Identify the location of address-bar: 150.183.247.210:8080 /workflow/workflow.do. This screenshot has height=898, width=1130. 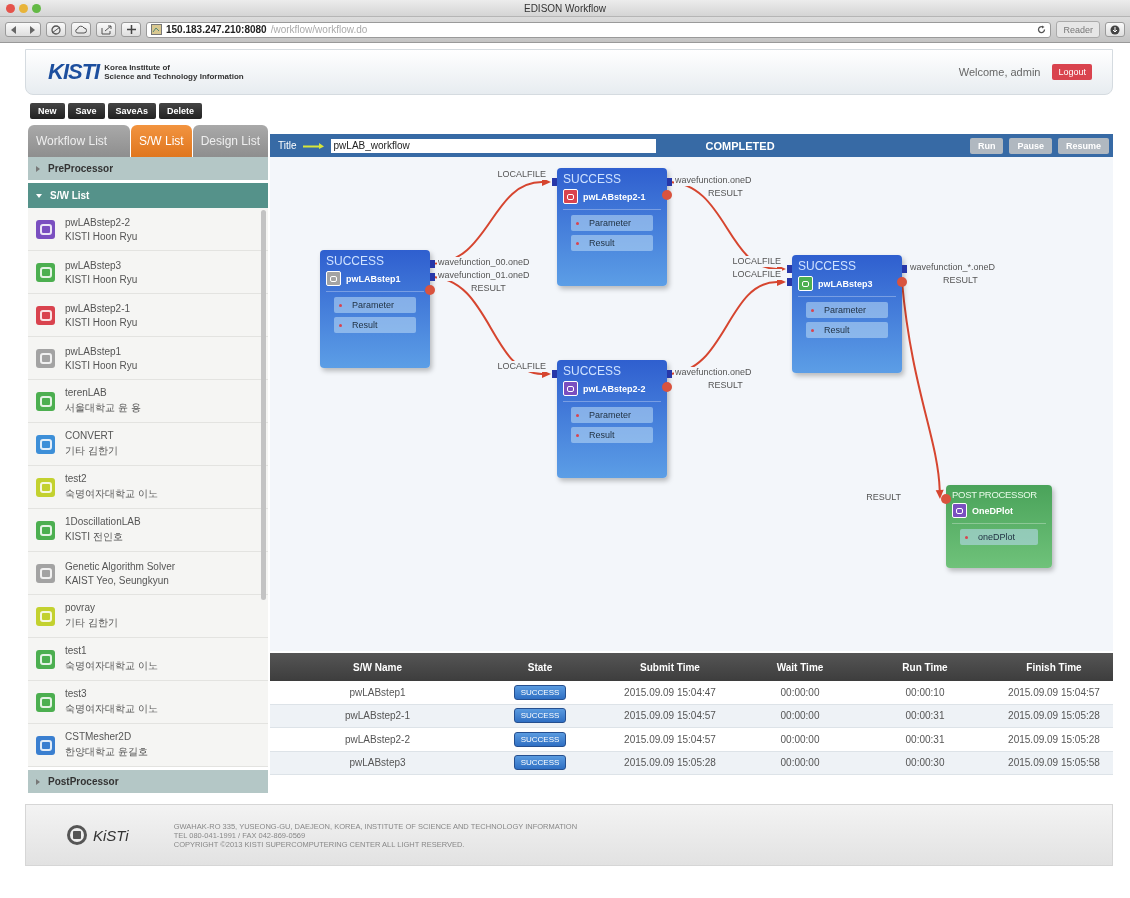
(599, 29).